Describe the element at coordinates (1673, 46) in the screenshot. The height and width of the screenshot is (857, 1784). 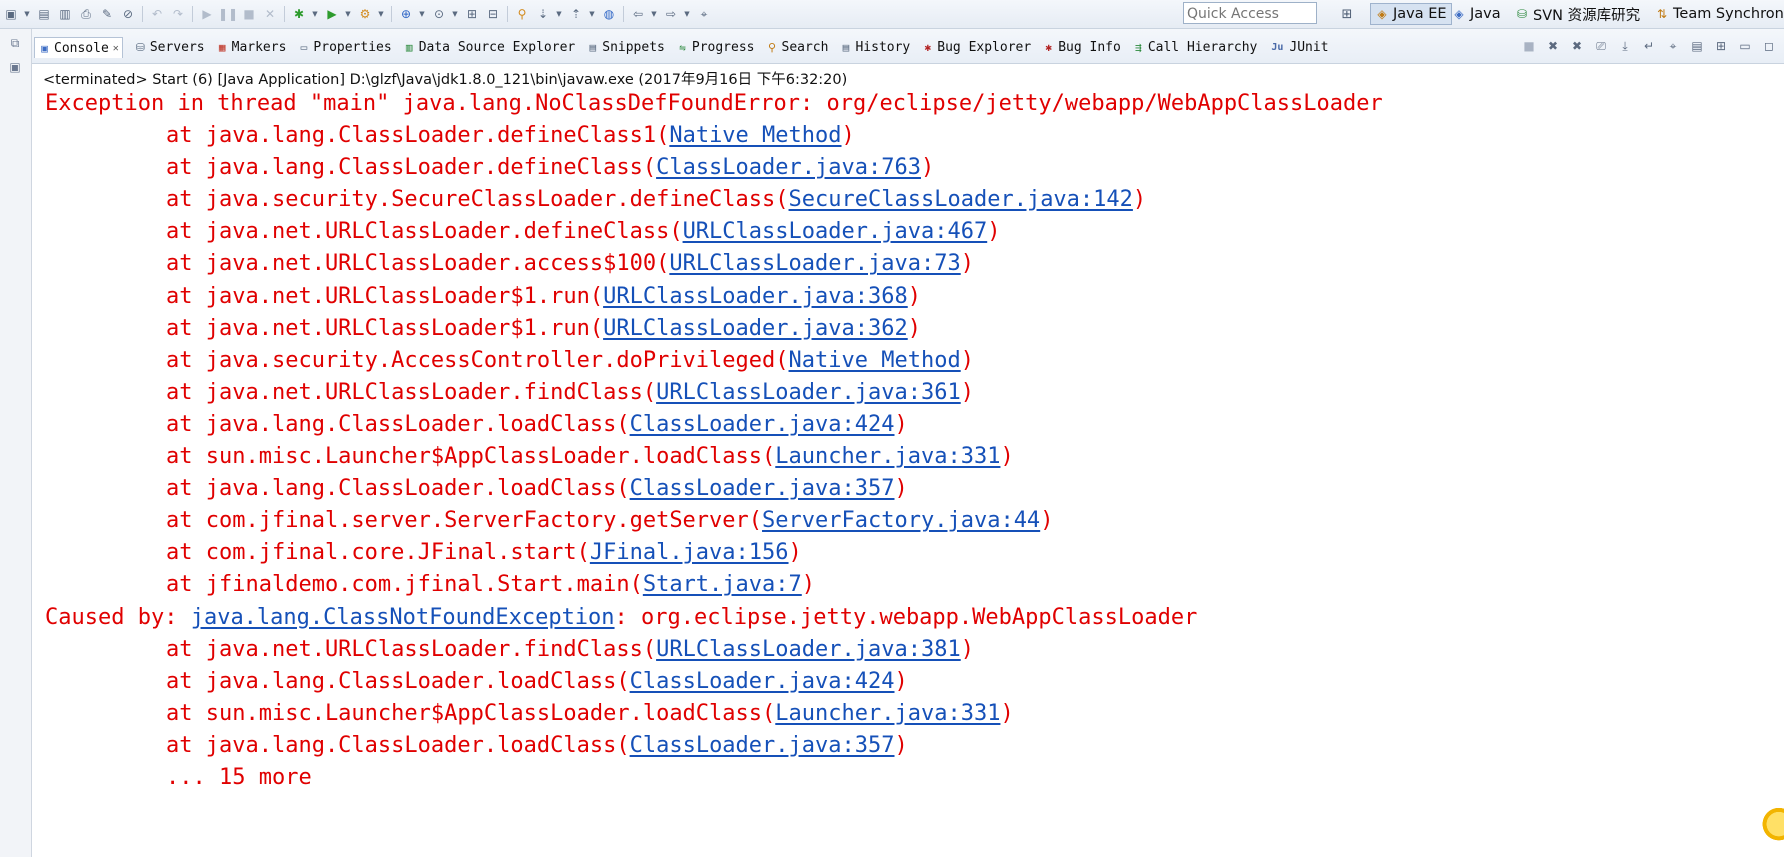
I see `pin-console-icon: ⌖` at that location.